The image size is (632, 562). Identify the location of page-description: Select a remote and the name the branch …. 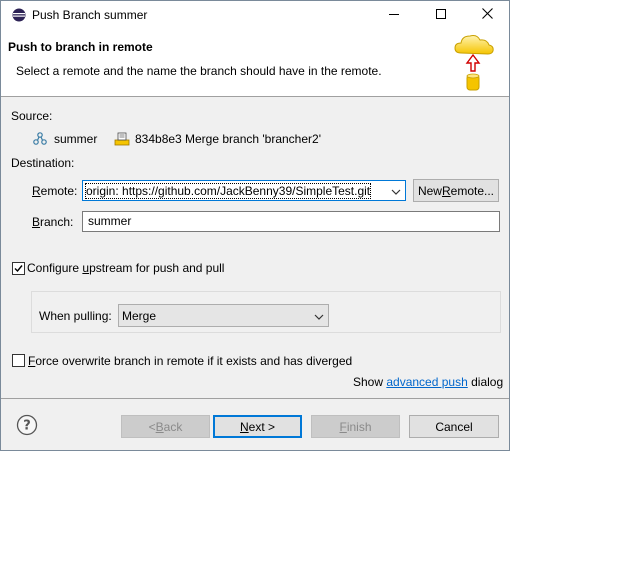
(199, 71).